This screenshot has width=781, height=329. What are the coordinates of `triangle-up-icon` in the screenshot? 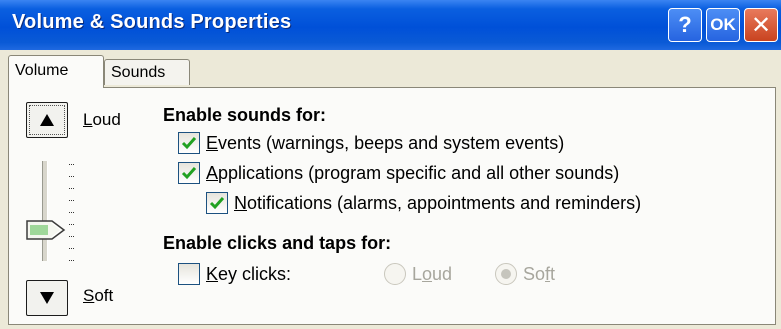 It's located at (47, 120).